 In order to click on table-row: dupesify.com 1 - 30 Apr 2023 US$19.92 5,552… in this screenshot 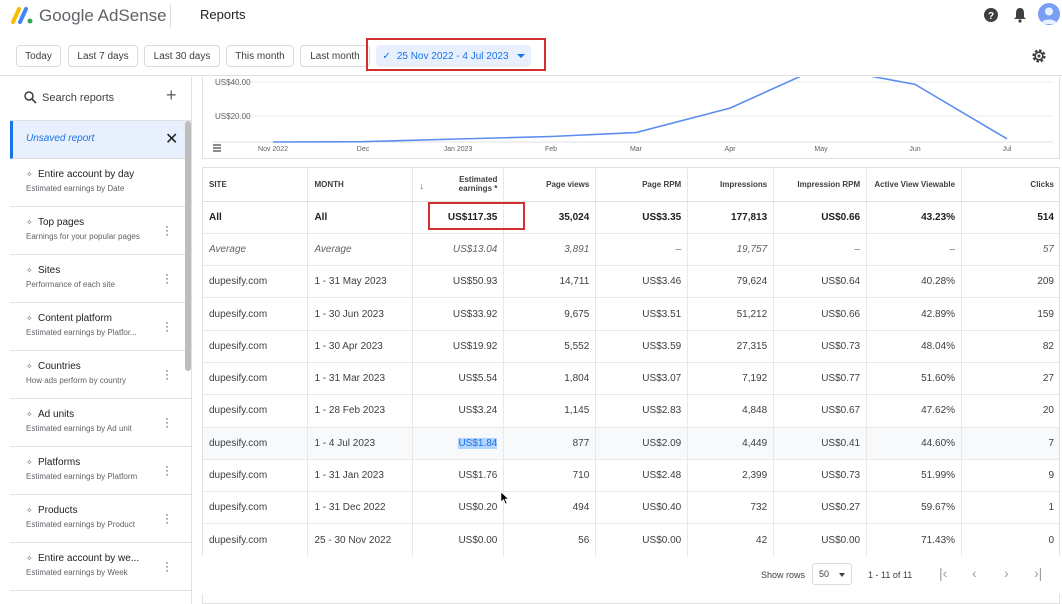, I will do `click(631, 346)`.